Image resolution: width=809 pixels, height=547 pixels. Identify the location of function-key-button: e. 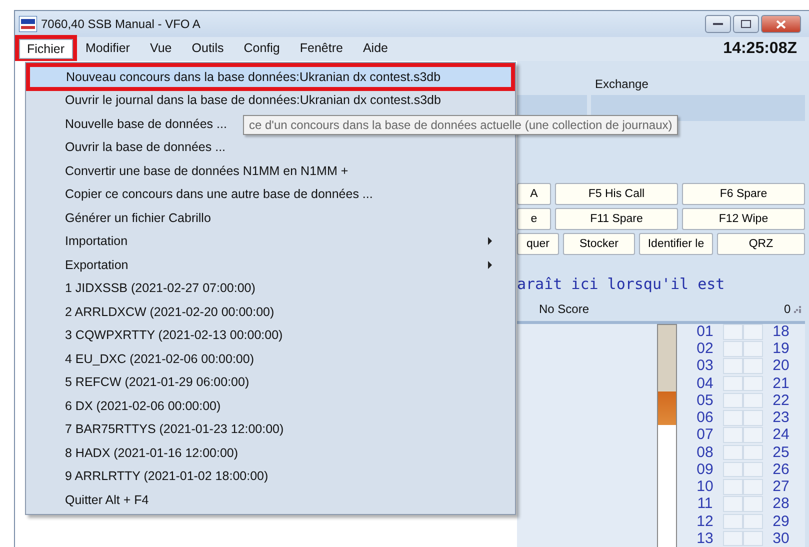
(534, 219).